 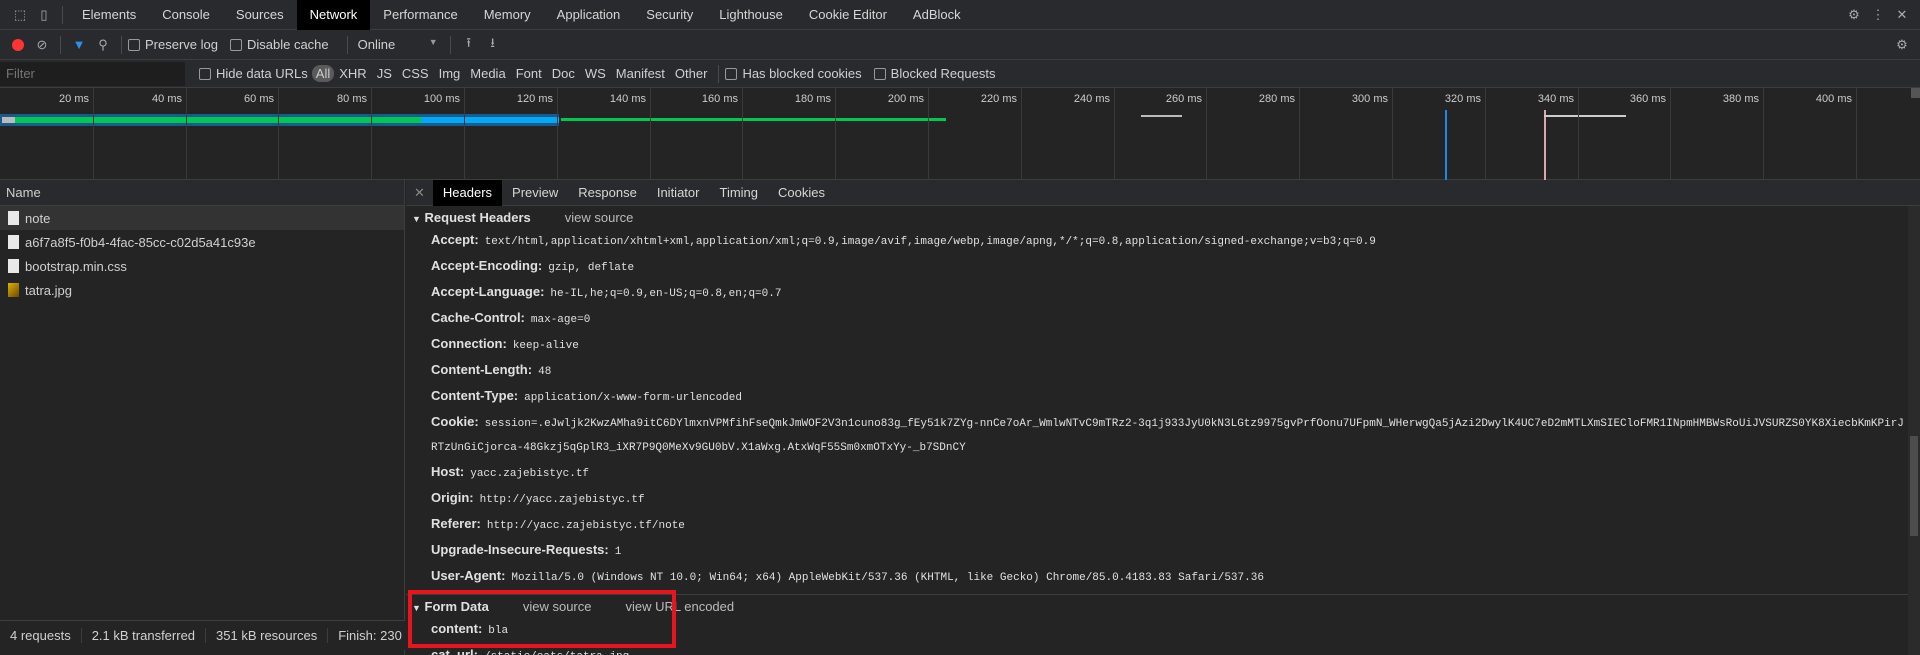 What do you see at coordinates (1161, 116) in the screenshot?
I see `request-bar` at bounding box center [1161, 116].